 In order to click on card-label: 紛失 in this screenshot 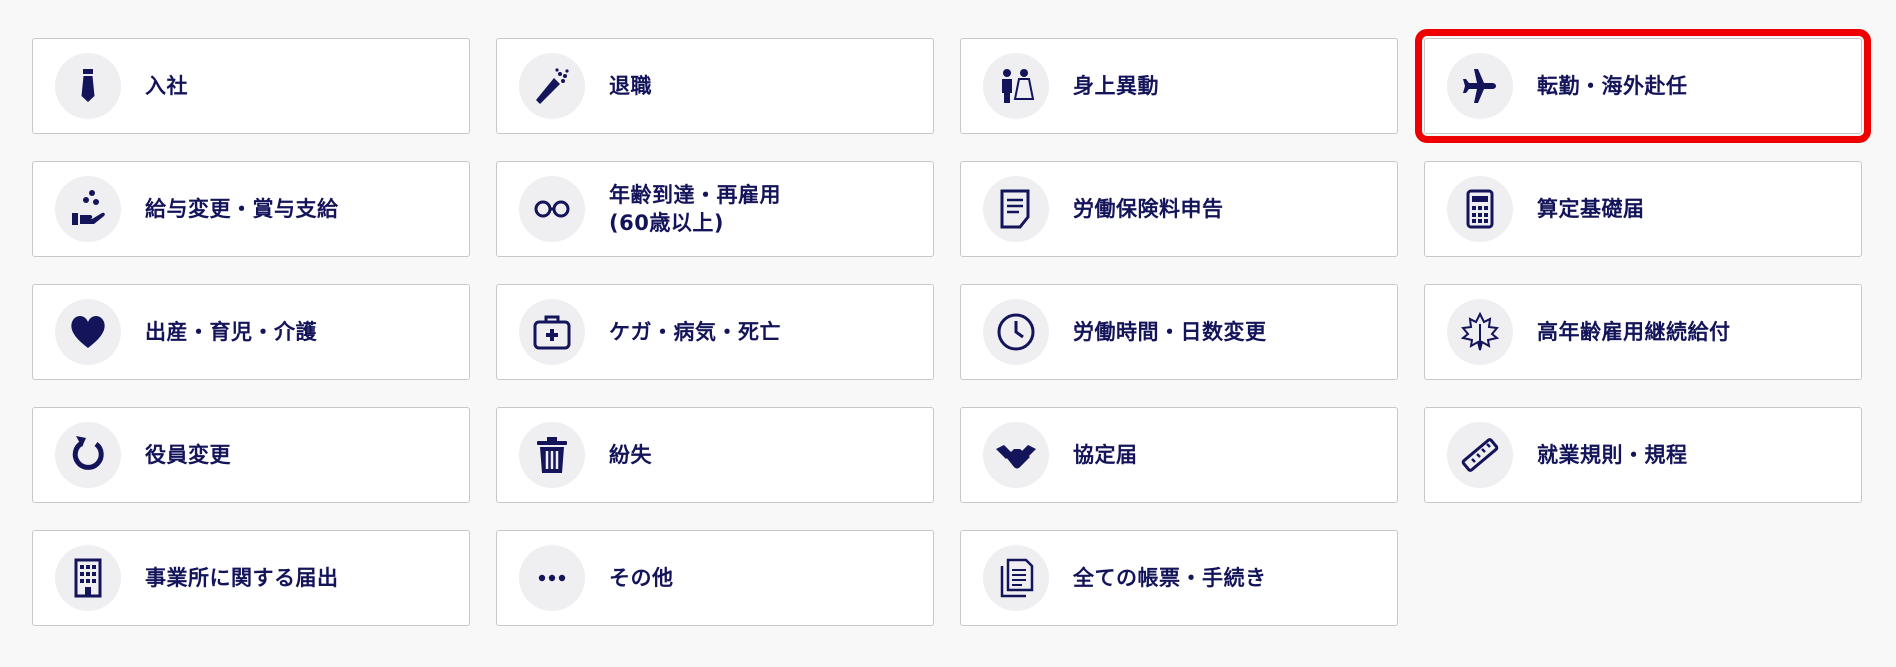, I will do `click(630, 455)`.